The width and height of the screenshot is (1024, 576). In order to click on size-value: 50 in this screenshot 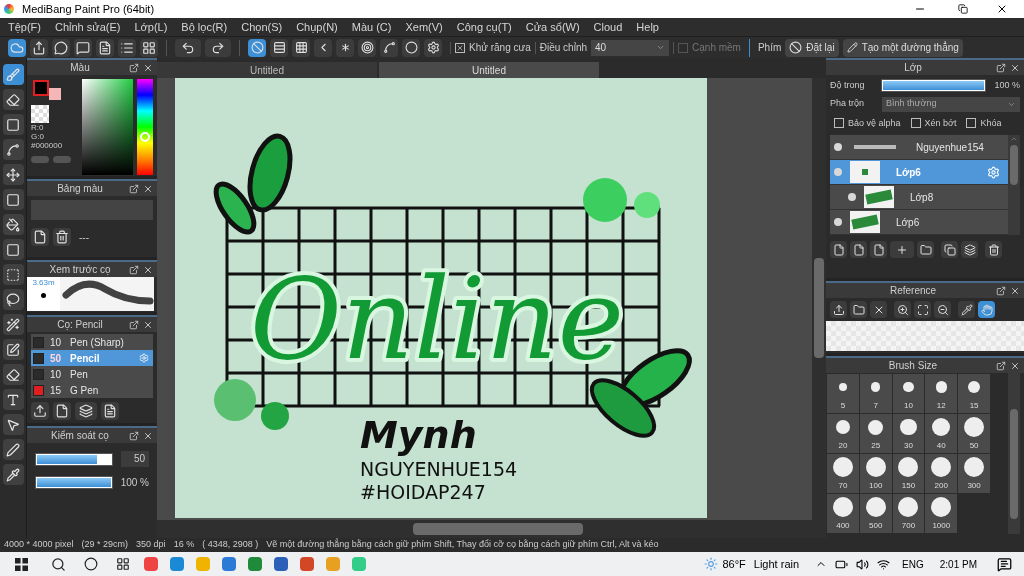, I will do `click(135, 459)`.